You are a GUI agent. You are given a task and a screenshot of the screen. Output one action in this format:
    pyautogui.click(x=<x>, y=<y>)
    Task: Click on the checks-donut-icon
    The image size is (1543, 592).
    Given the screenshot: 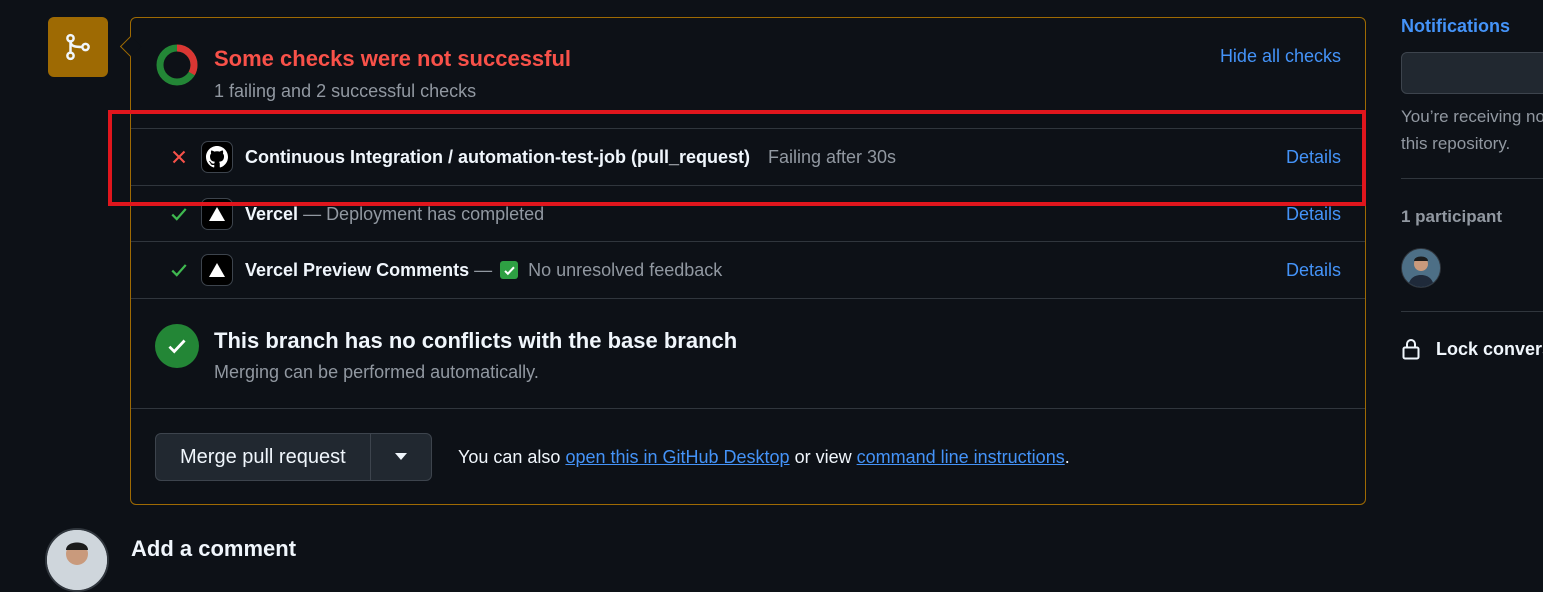 What is the action you would take?
    pyautogui.click(x=177, y=65)
    